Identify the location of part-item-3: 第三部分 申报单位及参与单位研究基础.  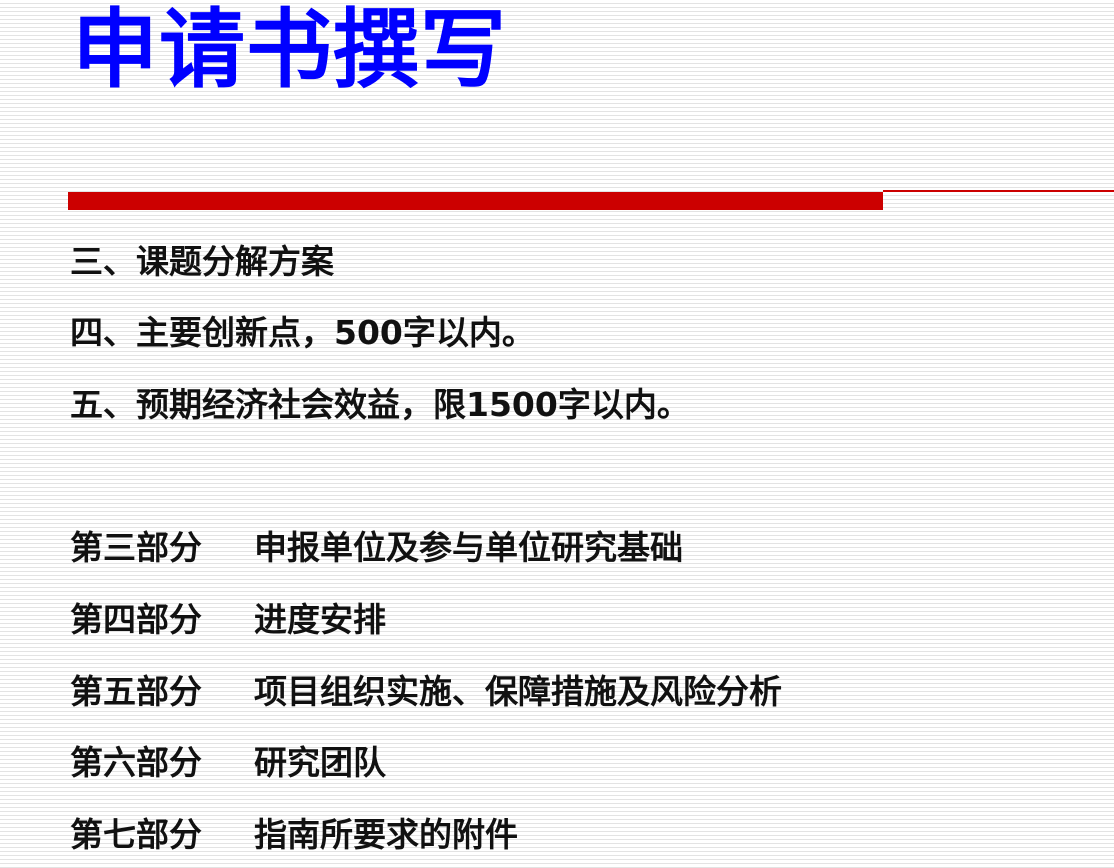
(376, 548).